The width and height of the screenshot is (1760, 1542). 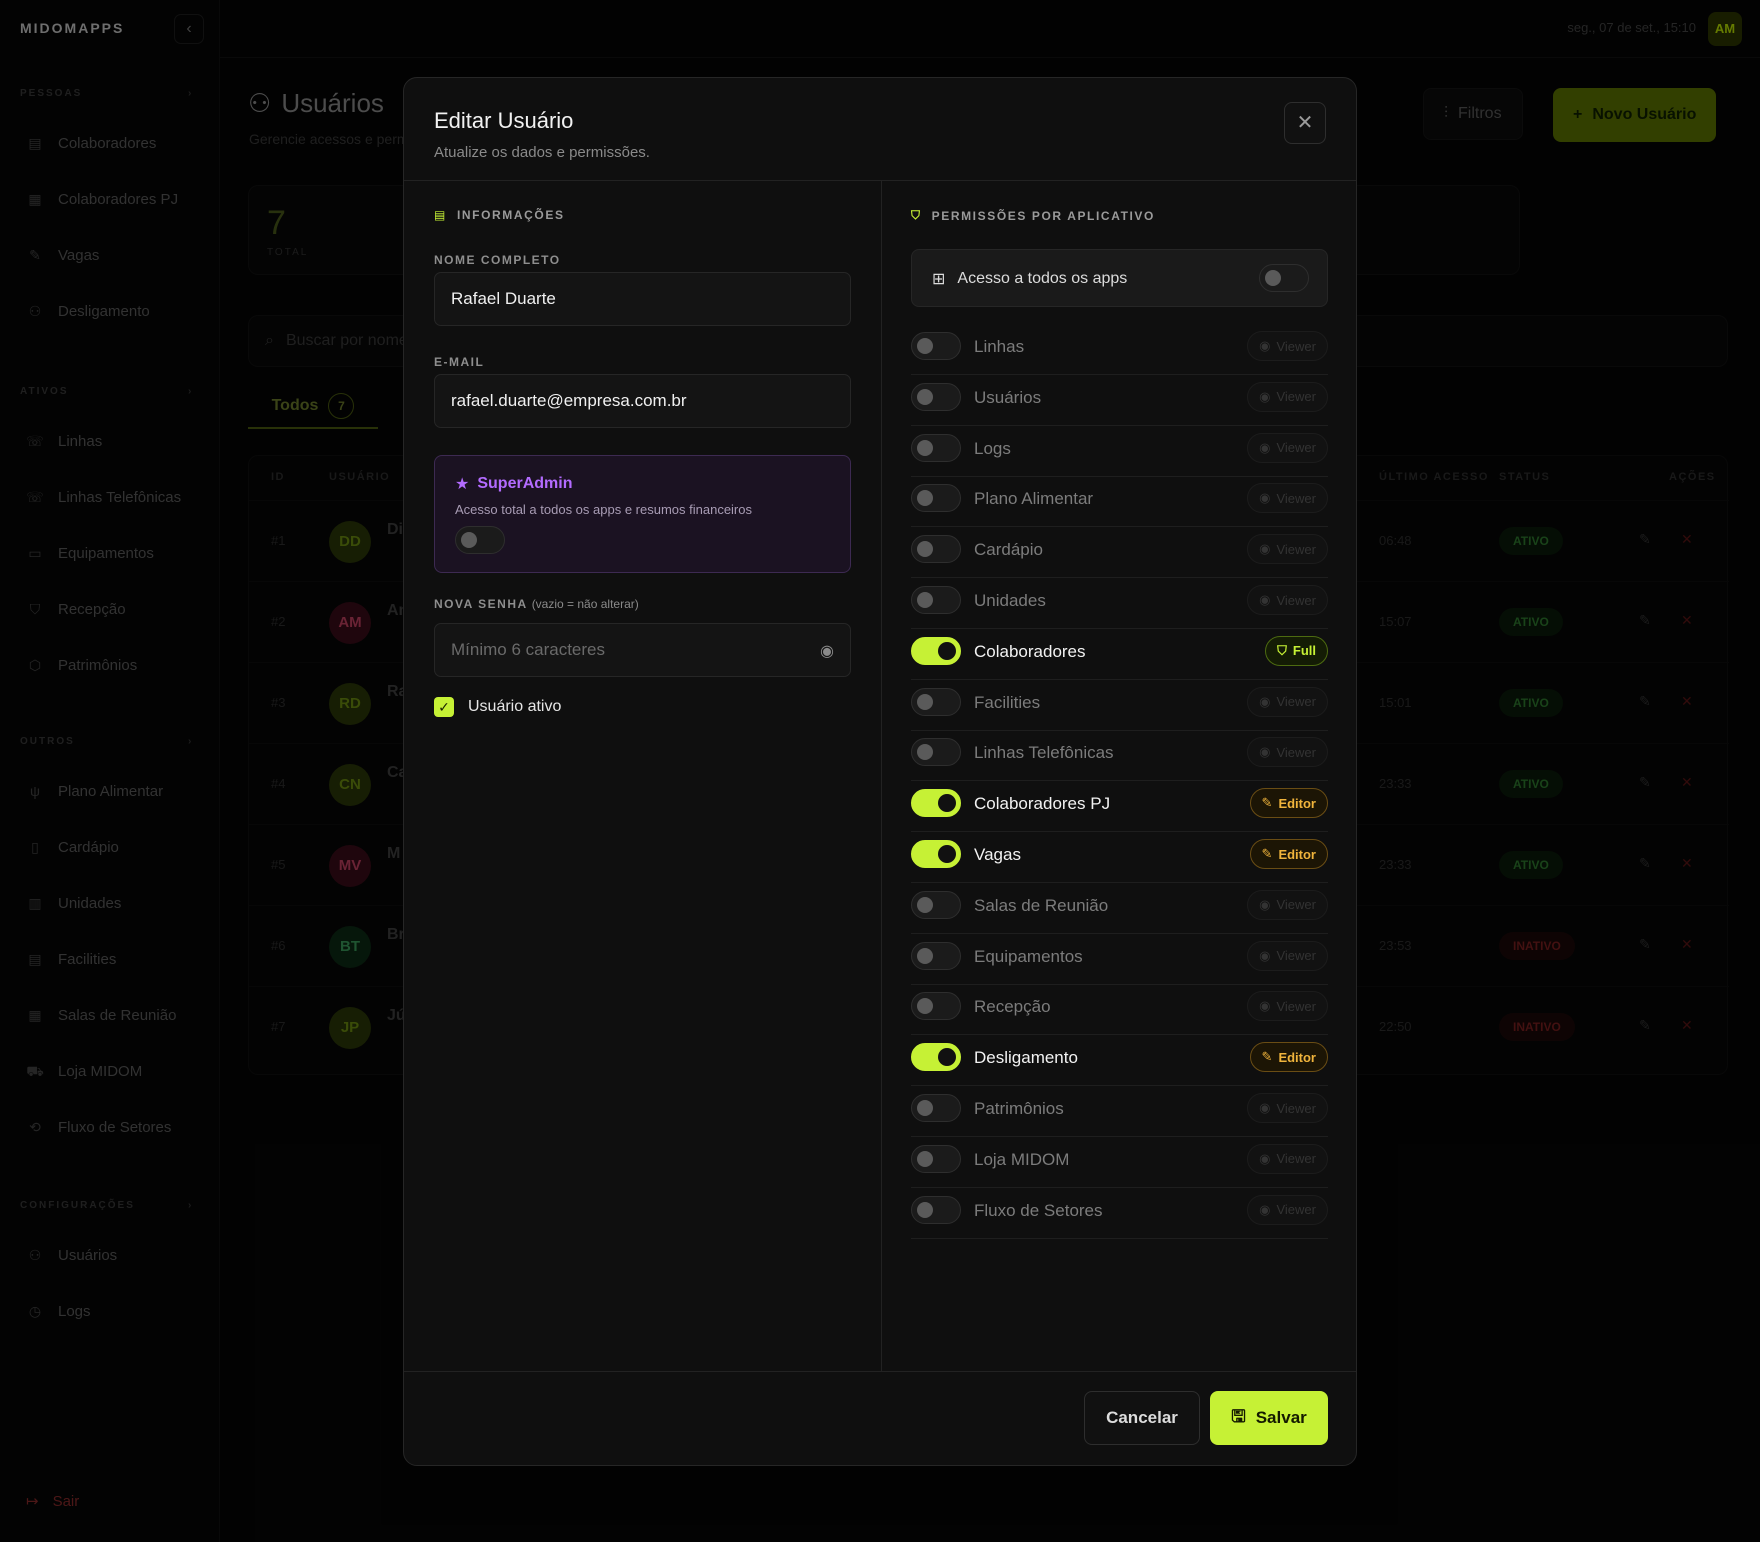 What do you see at coordinates (1119, 651) in the screenshot?
I see `permission-row: Colaboradores ⛉ Full` at bounding box center [1119, 651].